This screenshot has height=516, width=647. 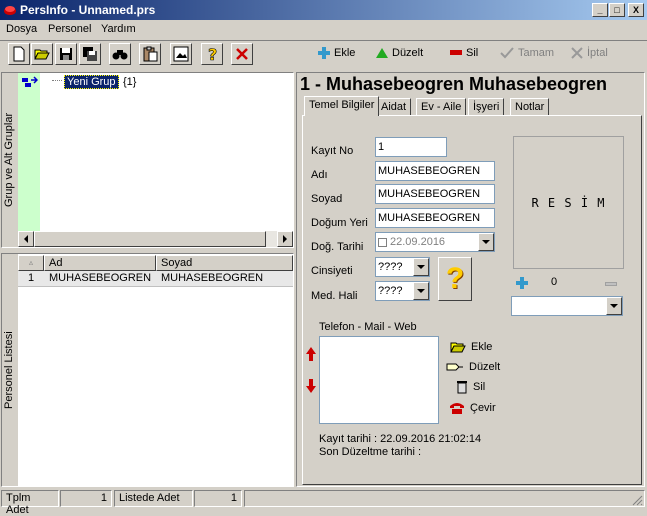 I want to click on binoculars-icon, so click(x=120, y=55).